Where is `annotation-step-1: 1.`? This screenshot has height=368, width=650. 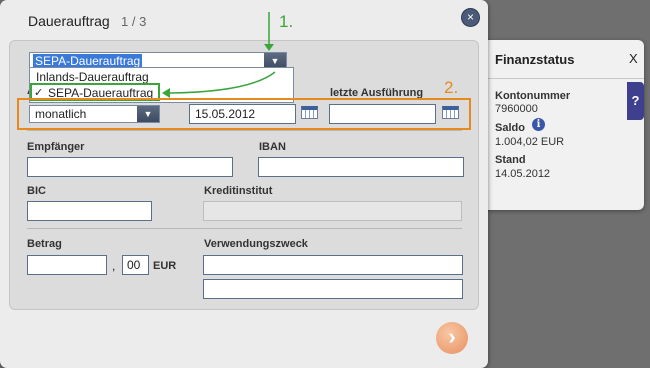
annotation-step-1: 1. is located at coordinates (286, 21).